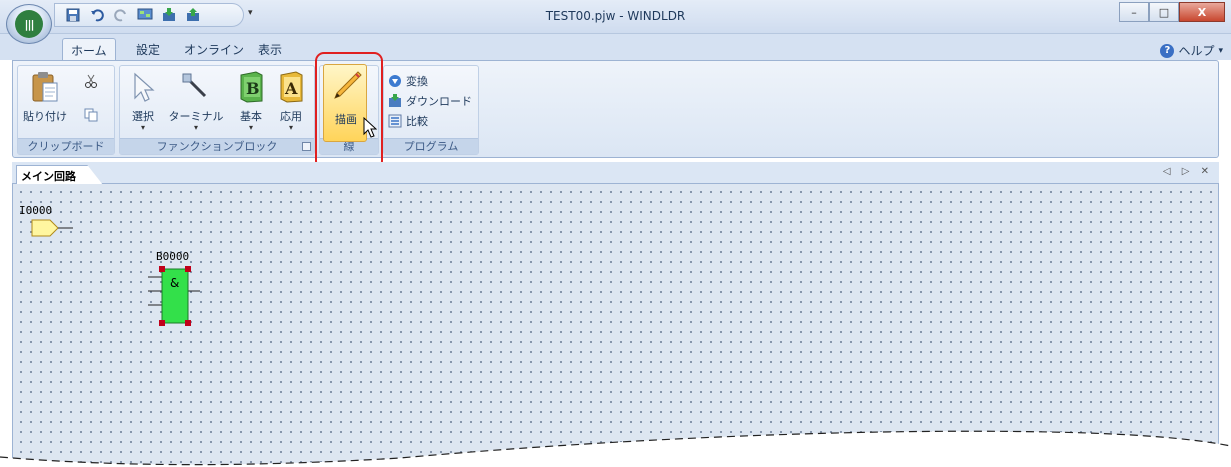 This screenshot has height=467, width=1231. Describe the element at coordinates (1202, 12) in the screenshot. I see `close-button: X` at that location.